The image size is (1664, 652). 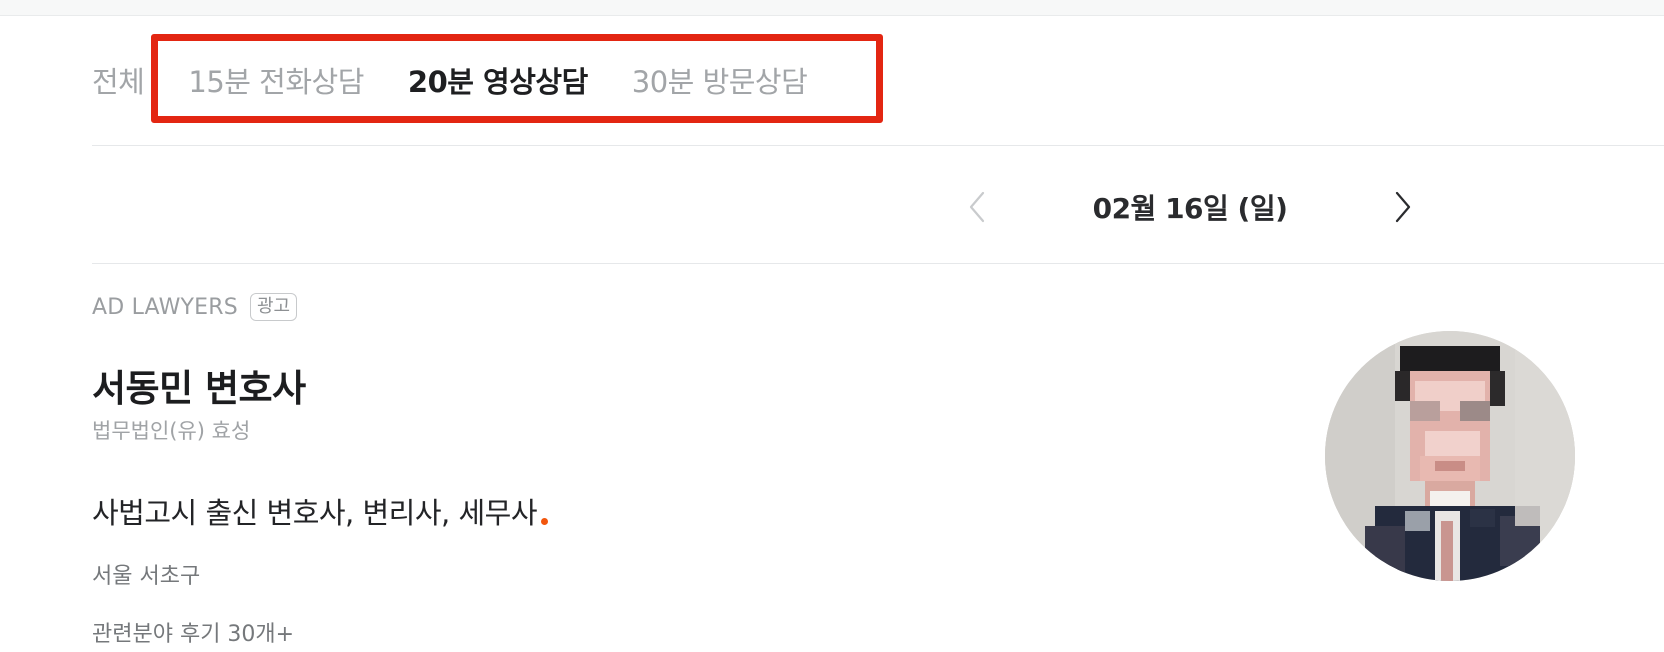 What do you see at coordinates (193, 634) in the screenshot?
I see `review-count: 관련분야 후기 30개+` at bounding box center [193, 634].